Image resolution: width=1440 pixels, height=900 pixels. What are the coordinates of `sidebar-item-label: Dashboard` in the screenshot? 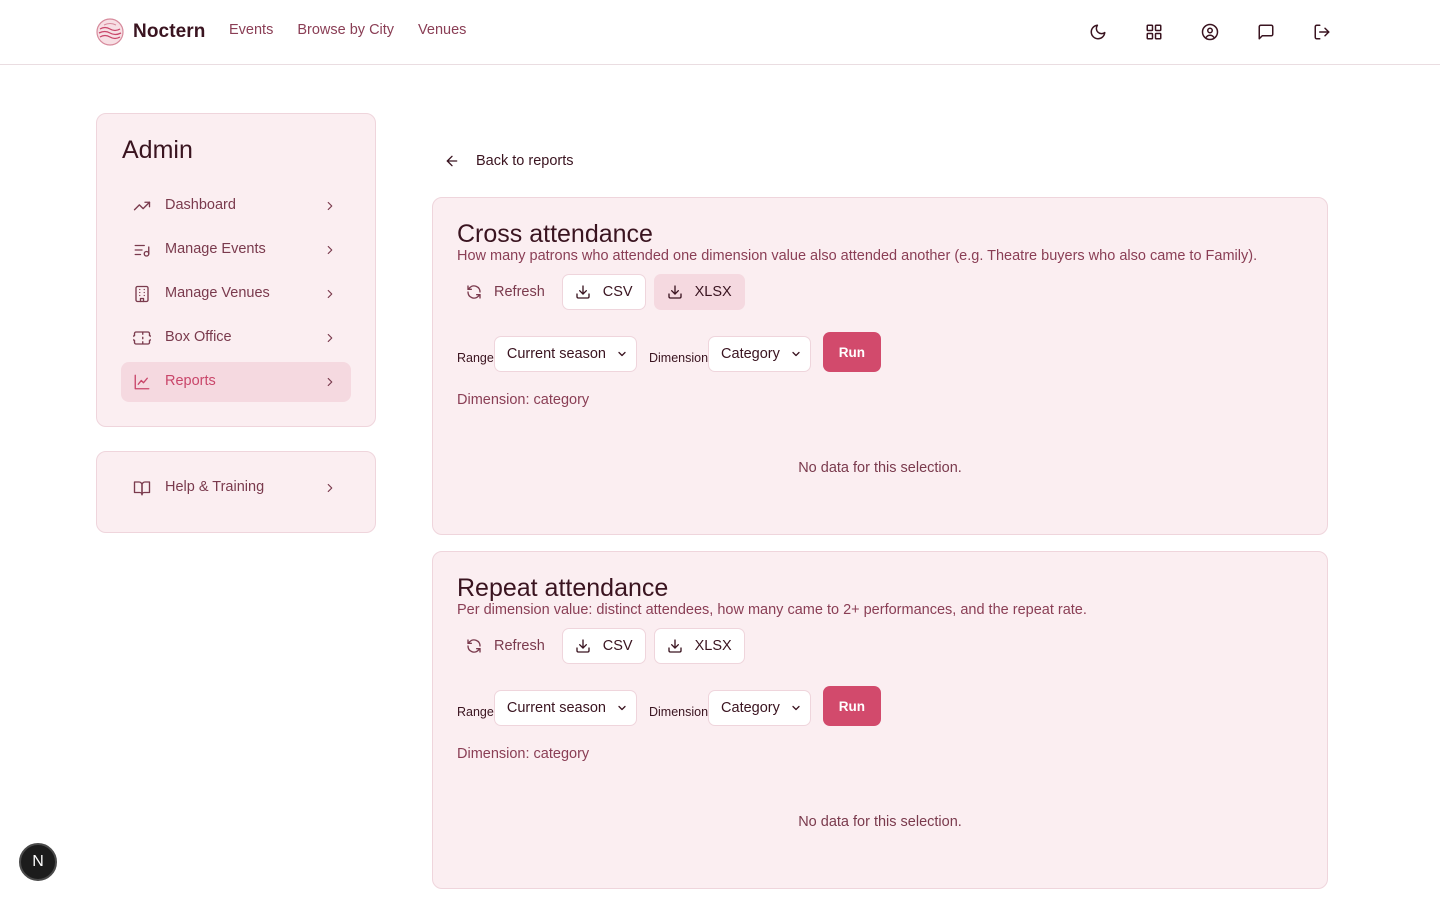 It's located at (200, 205).